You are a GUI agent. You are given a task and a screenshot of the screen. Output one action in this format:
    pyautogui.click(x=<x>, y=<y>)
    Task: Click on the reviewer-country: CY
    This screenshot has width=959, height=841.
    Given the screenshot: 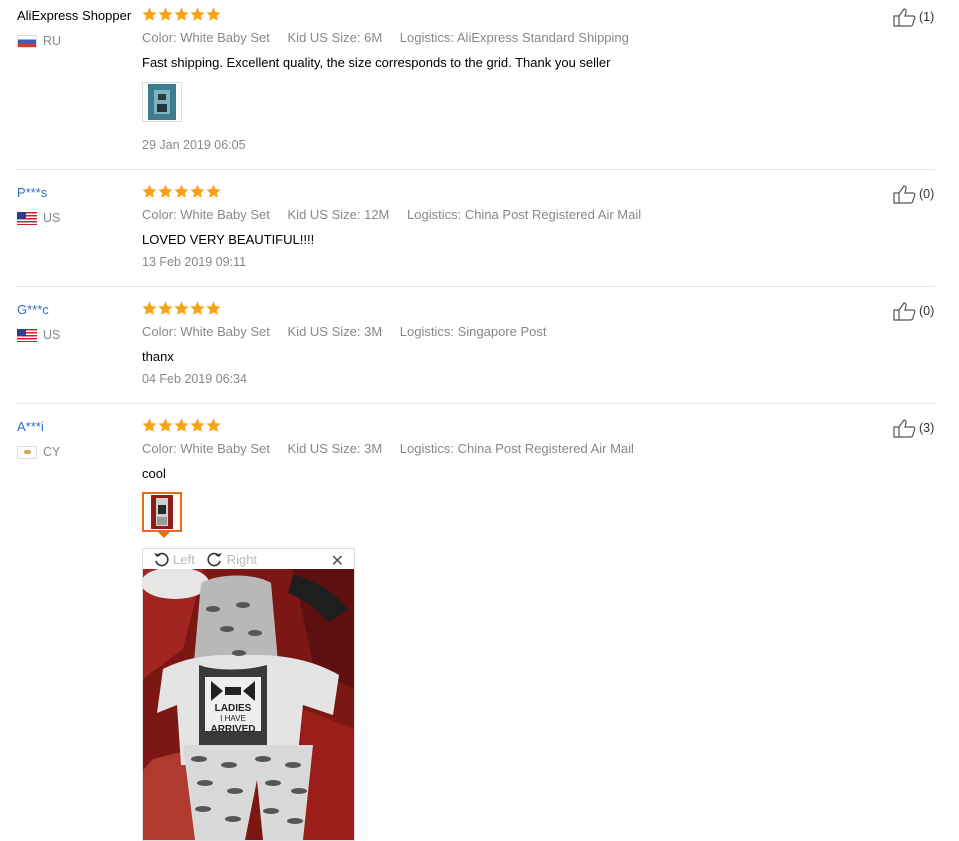 What is the action you would take?
    pyautogui.click(x=38, y=452)
    